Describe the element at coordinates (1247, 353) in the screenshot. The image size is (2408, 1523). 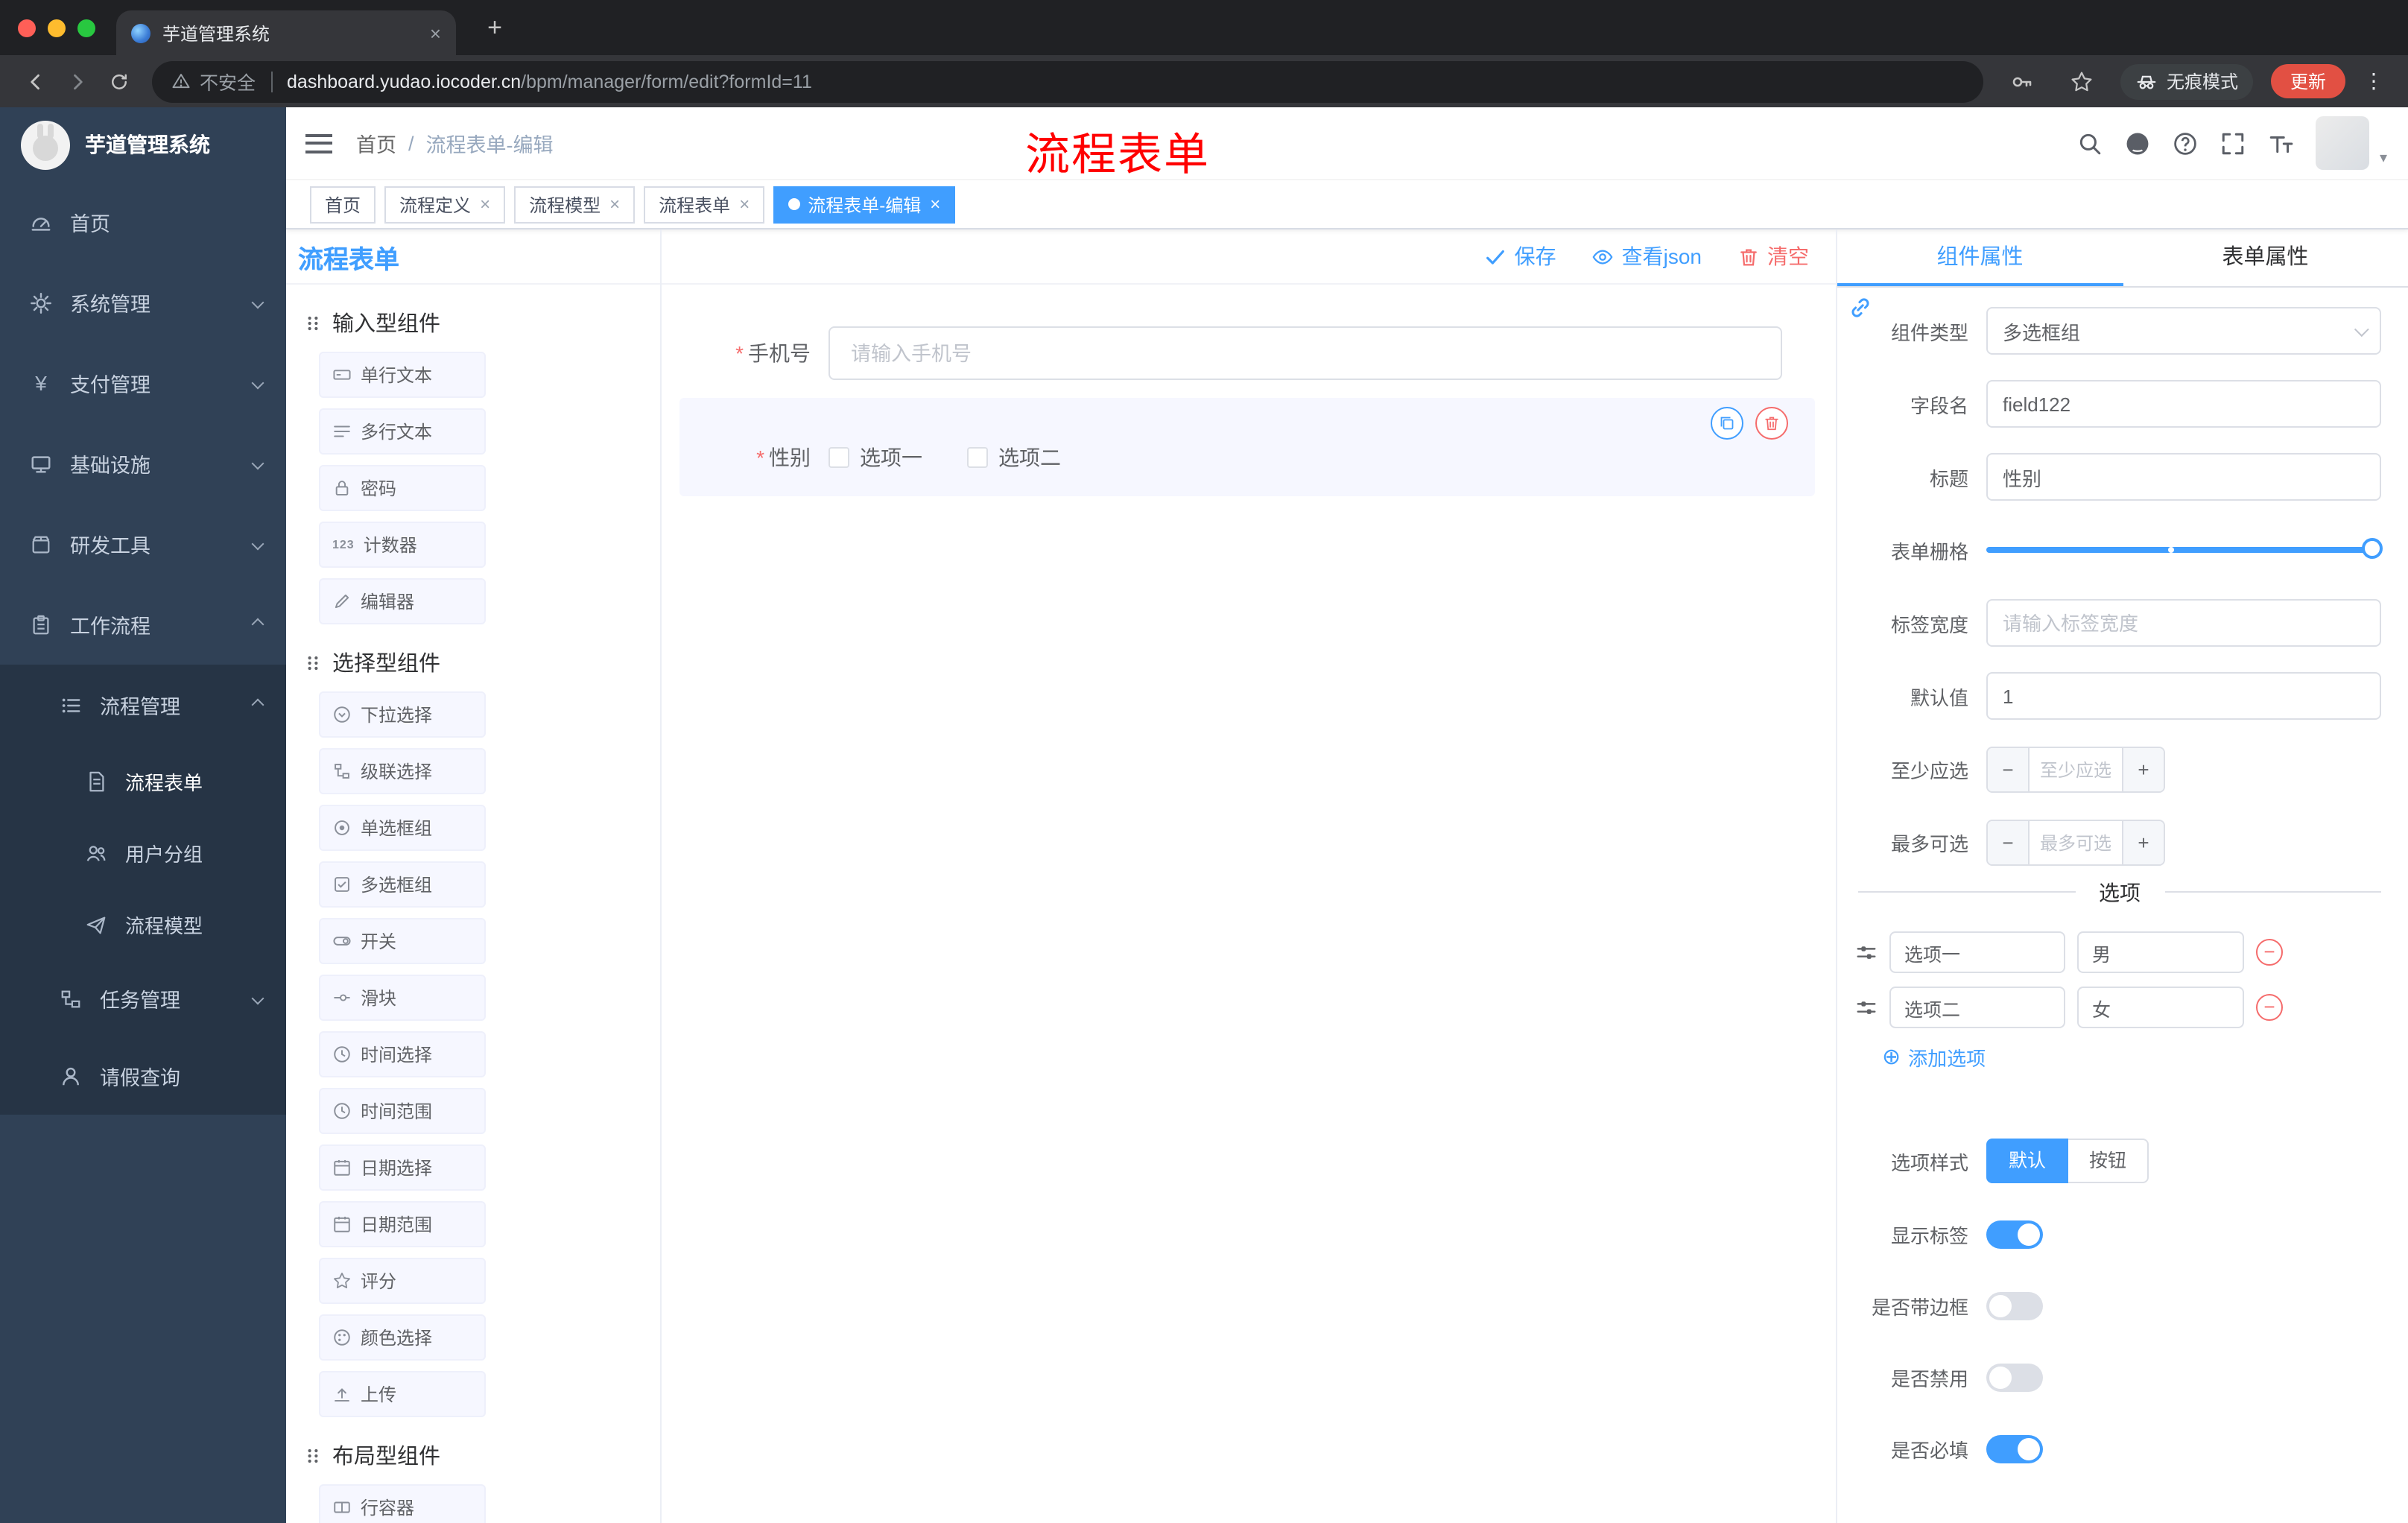
I see `canvas-field-phone: 手机号` at that location.